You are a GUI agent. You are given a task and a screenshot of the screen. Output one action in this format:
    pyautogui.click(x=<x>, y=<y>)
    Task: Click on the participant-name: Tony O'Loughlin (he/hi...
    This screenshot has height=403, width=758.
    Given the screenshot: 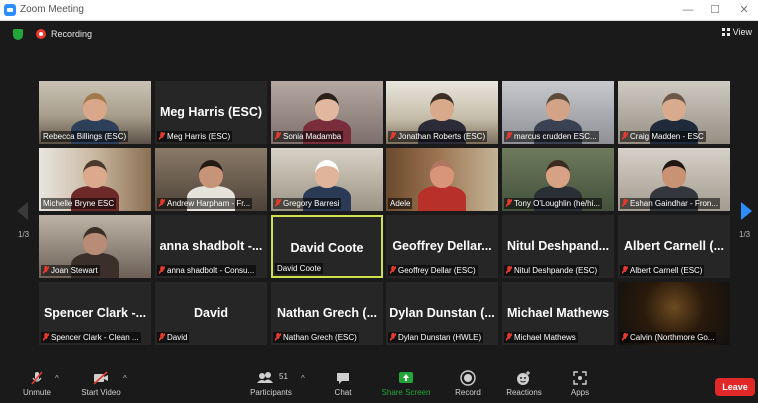 What is the action you would take?
    pyautogui.click(x=557, y=203)
    